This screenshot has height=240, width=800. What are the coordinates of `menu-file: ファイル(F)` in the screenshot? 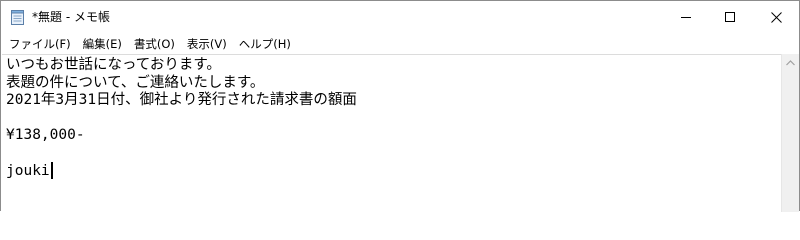 It's located at (40, 44).